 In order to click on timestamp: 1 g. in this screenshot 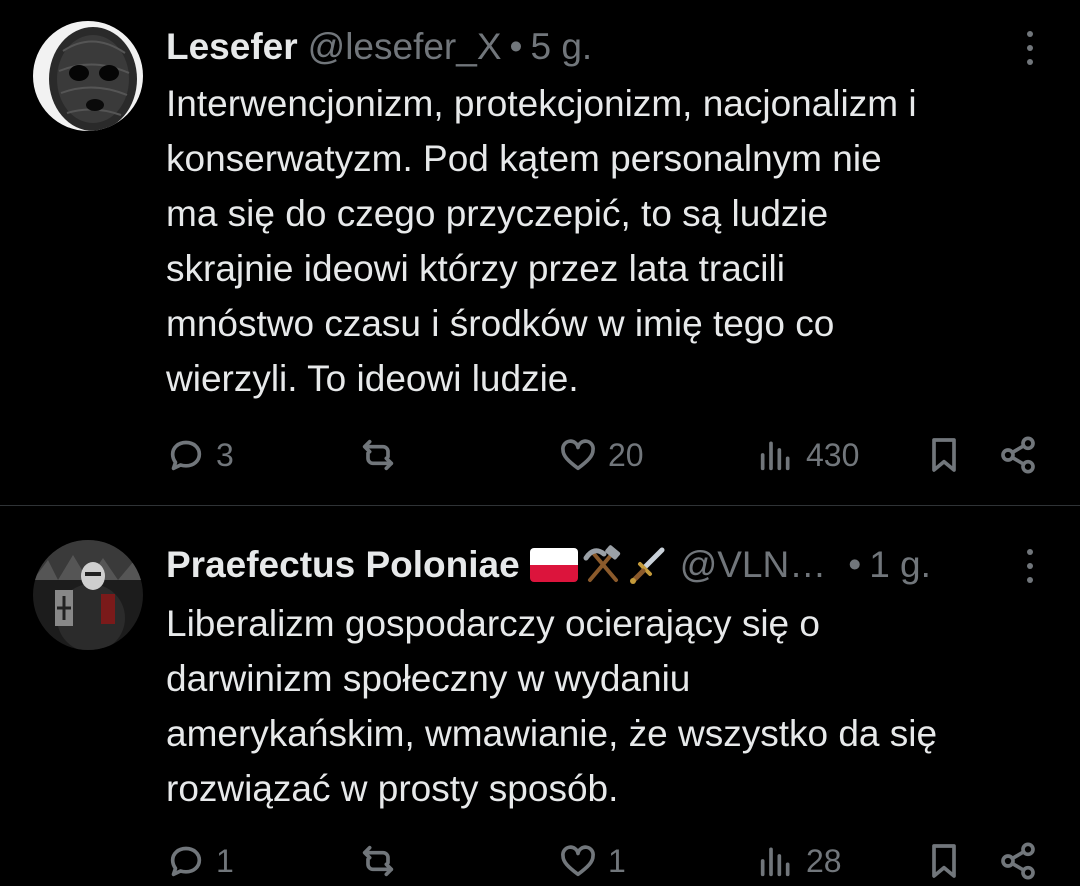, I will do `click(900, 565)`.